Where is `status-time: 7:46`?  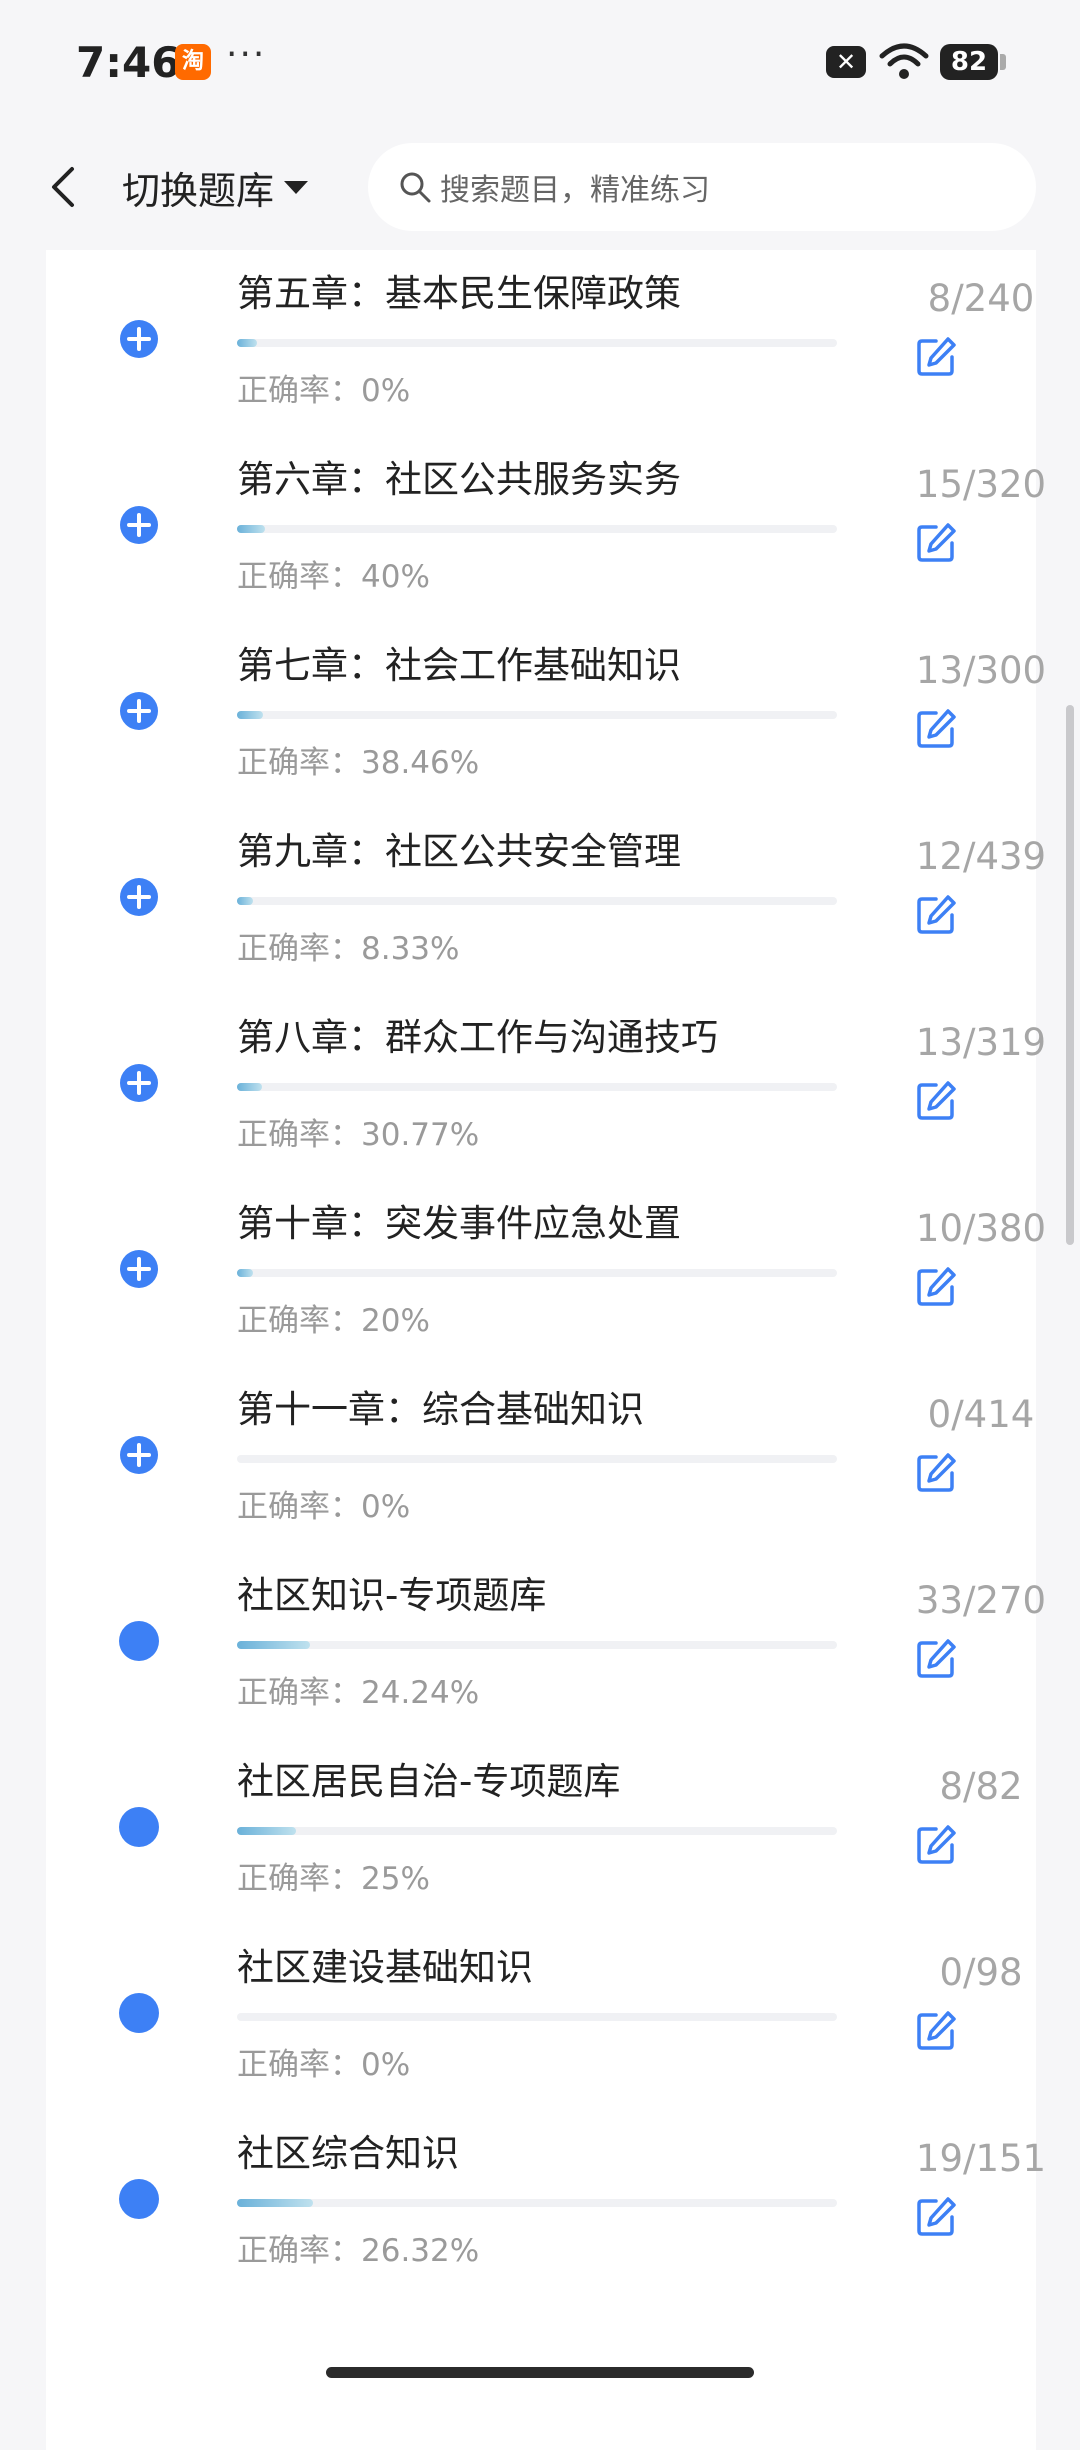 status-time: 7:46 is located at coordinates (128, 62).